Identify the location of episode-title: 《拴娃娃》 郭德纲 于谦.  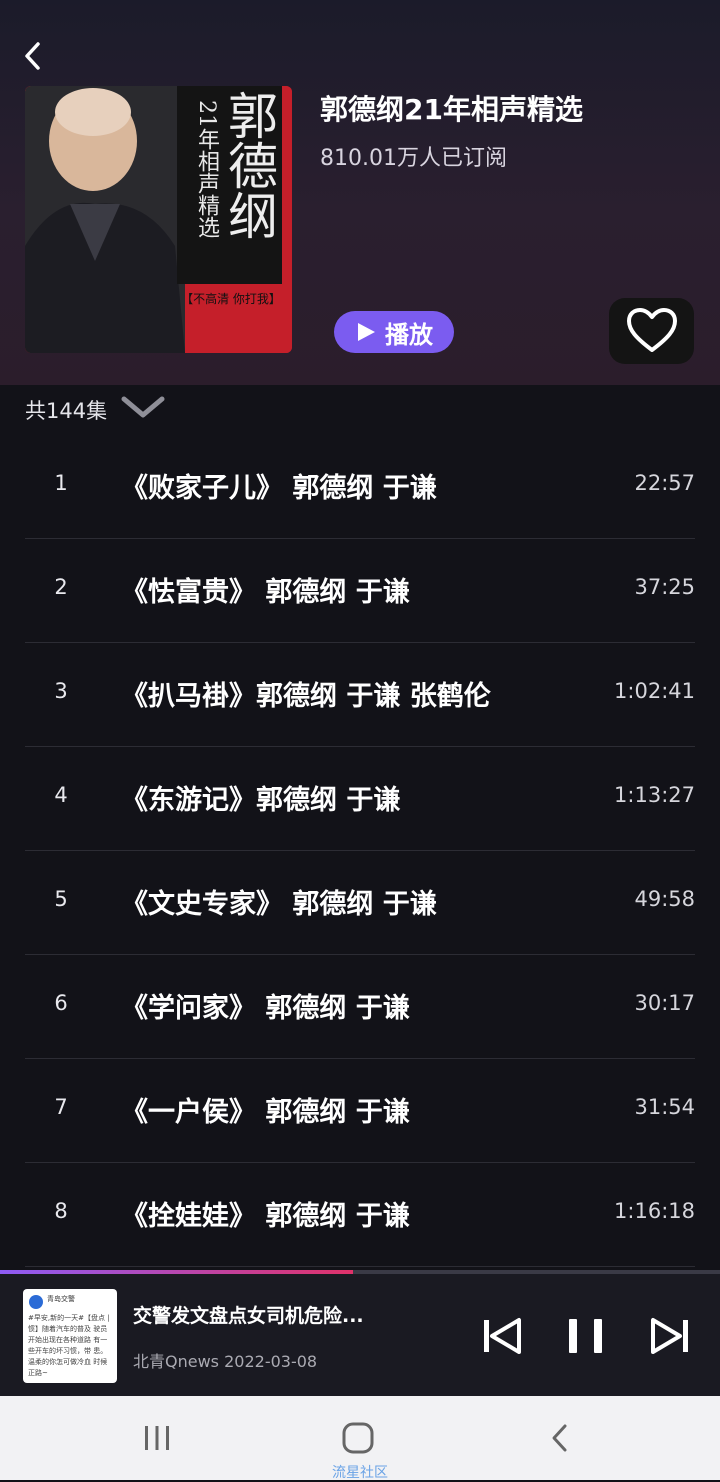
(265, 1216).